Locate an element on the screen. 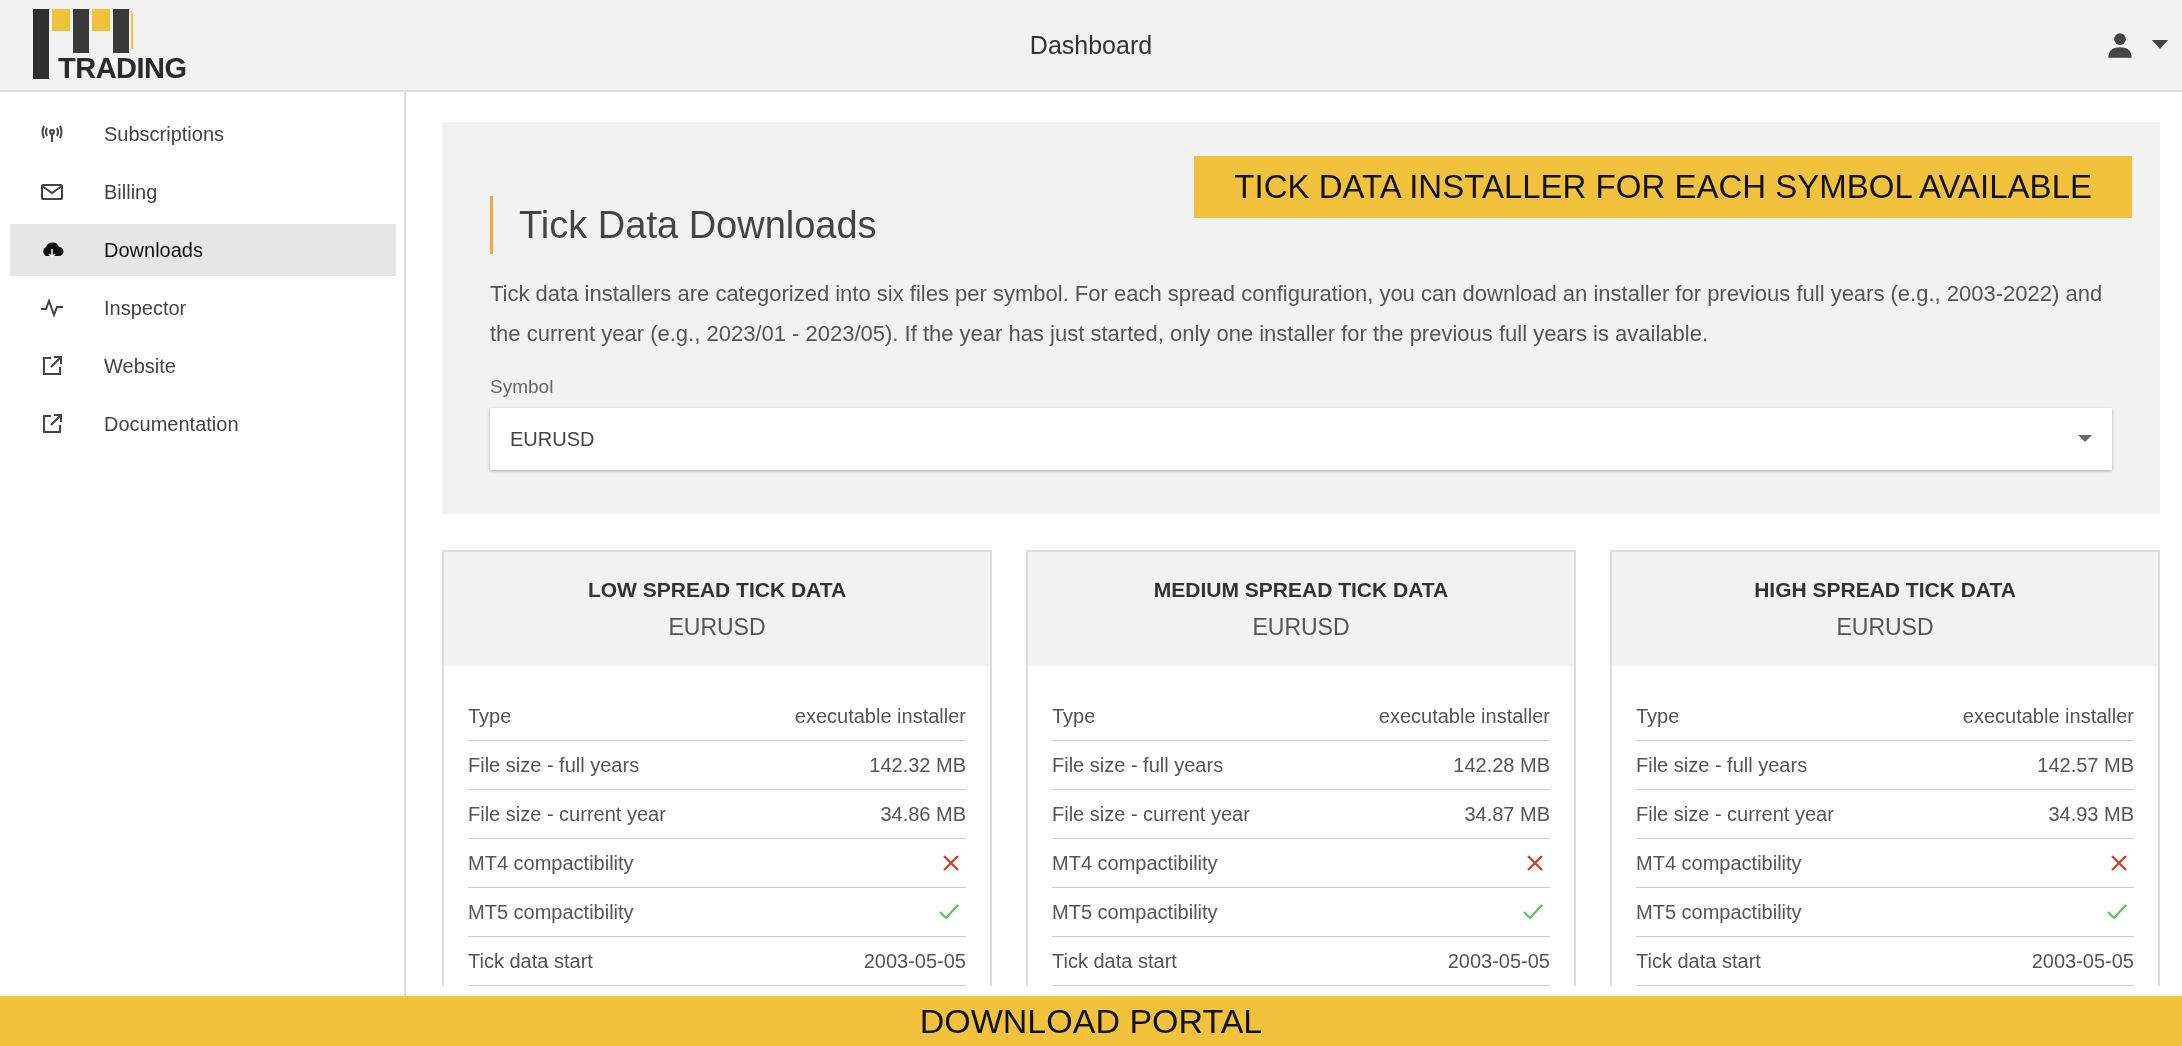 The height and width of the screenshot is (1046, 2182). sidebar-item: Billing is located at coordinates (203, 192).